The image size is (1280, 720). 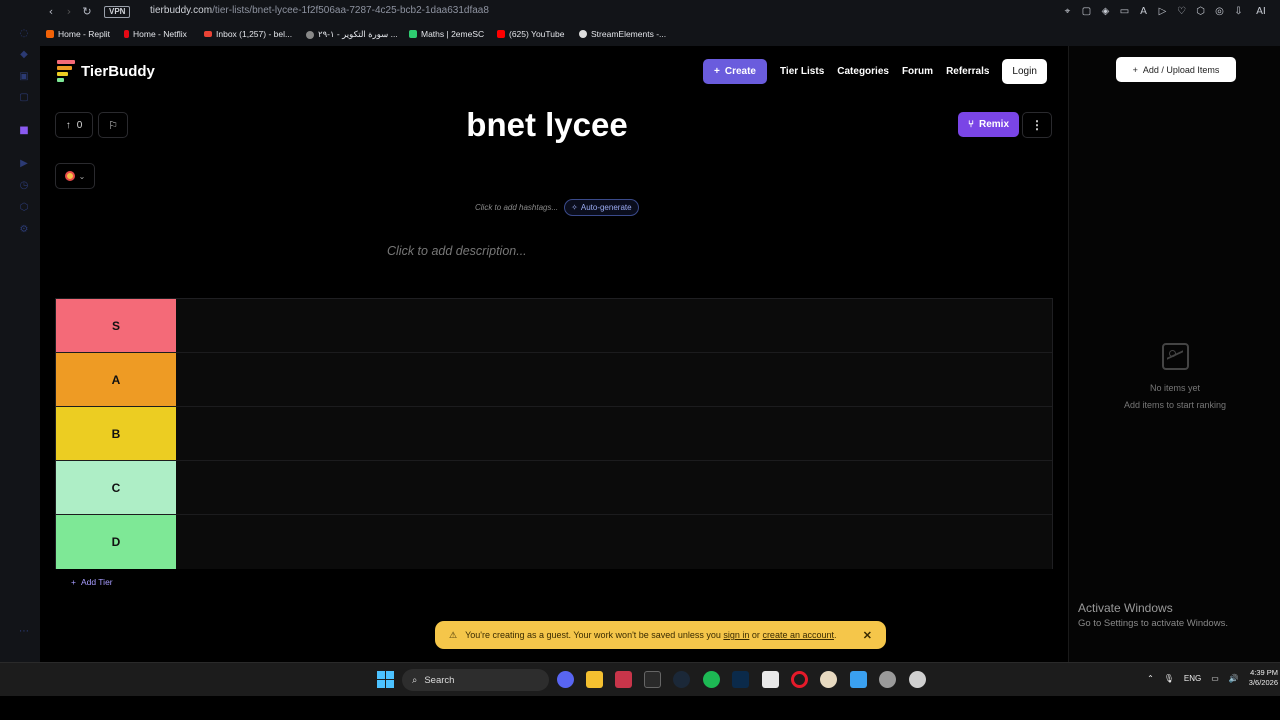 I want to click on add-upload-items-button: + Add / Upload Items, so click(x=1176, y=69).